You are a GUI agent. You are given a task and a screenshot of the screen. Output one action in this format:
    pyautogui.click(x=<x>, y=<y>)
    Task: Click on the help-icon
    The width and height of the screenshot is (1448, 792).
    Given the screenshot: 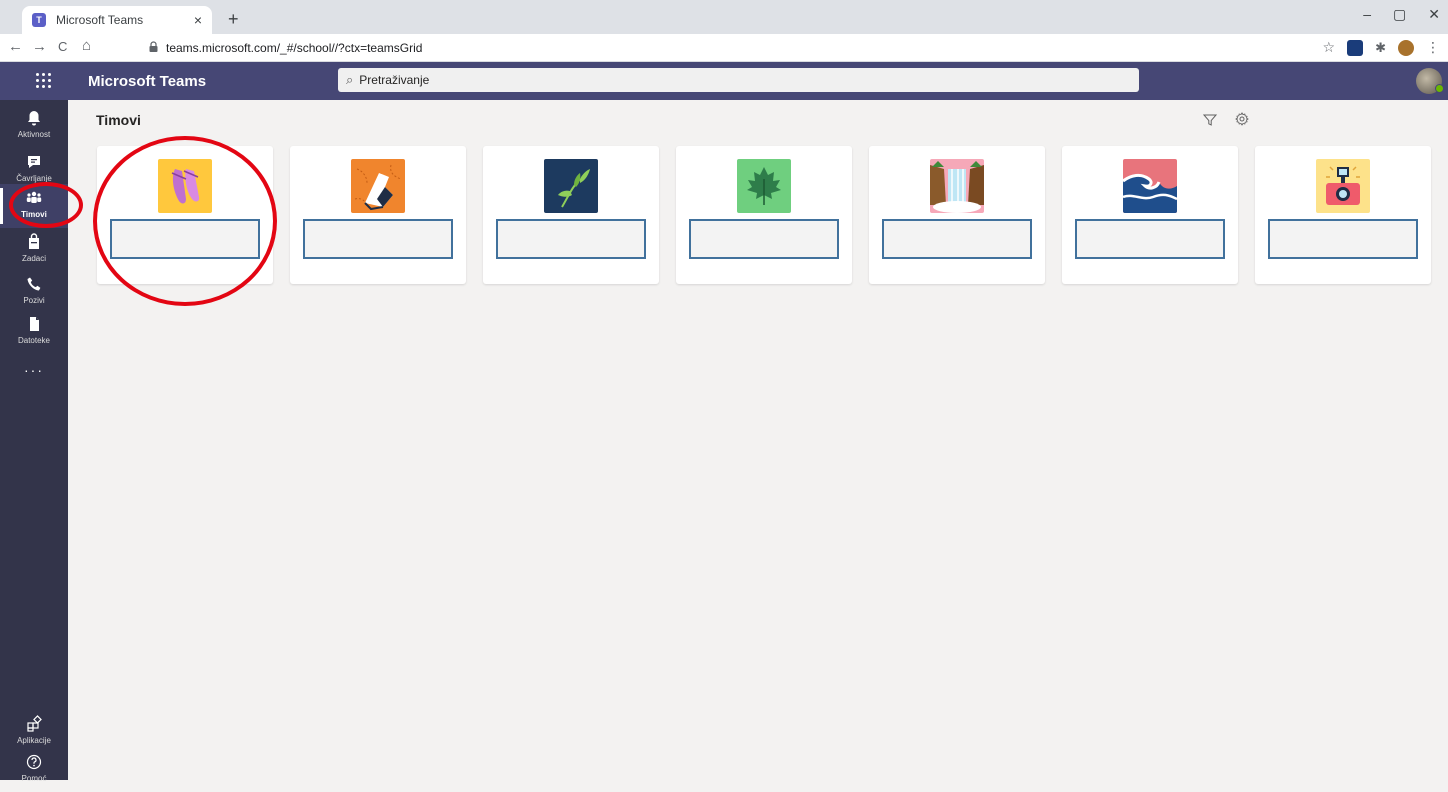 What is the action you would take?
    pyautogui.click(x=34, y=762)
    